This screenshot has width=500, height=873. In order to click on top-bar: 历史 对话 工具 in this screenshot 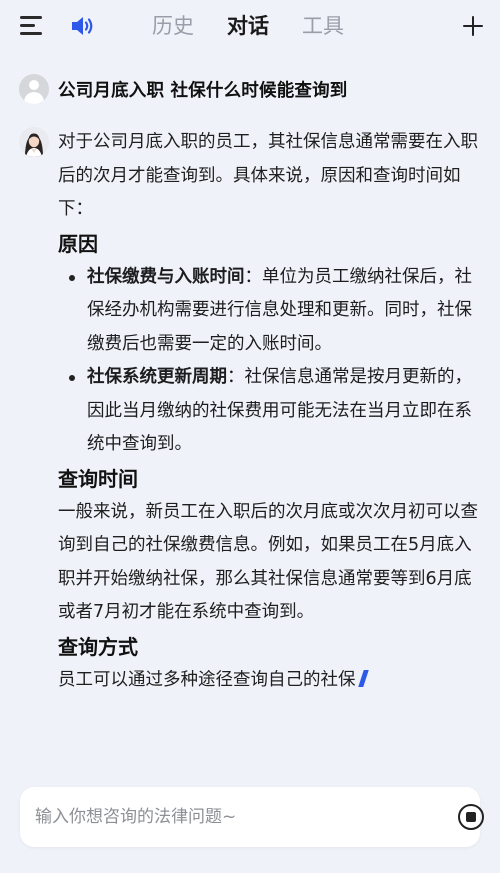, I will do `click(250, 26)`.